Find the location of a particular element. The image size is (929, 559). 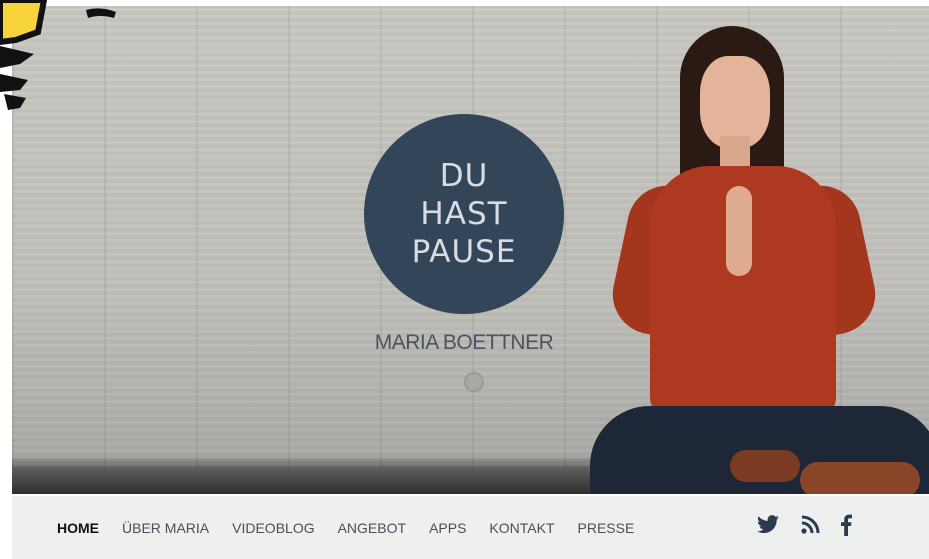

shoe-right is located at coordinates (860, 478).